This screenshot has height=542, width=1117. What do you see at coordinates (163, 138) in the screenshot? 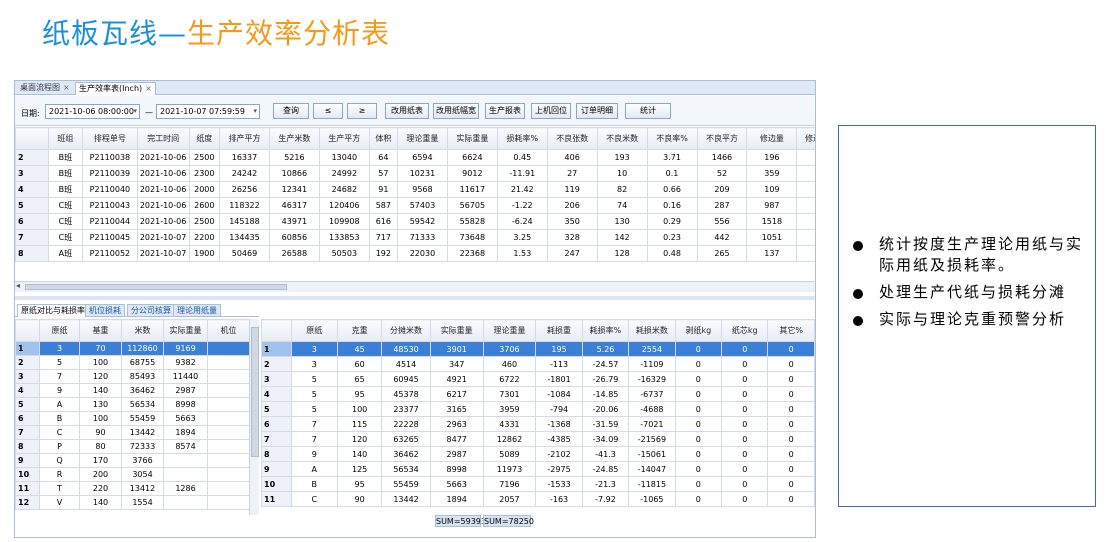
I see `column-header: 完工时间` at bounding box center [163, 138].